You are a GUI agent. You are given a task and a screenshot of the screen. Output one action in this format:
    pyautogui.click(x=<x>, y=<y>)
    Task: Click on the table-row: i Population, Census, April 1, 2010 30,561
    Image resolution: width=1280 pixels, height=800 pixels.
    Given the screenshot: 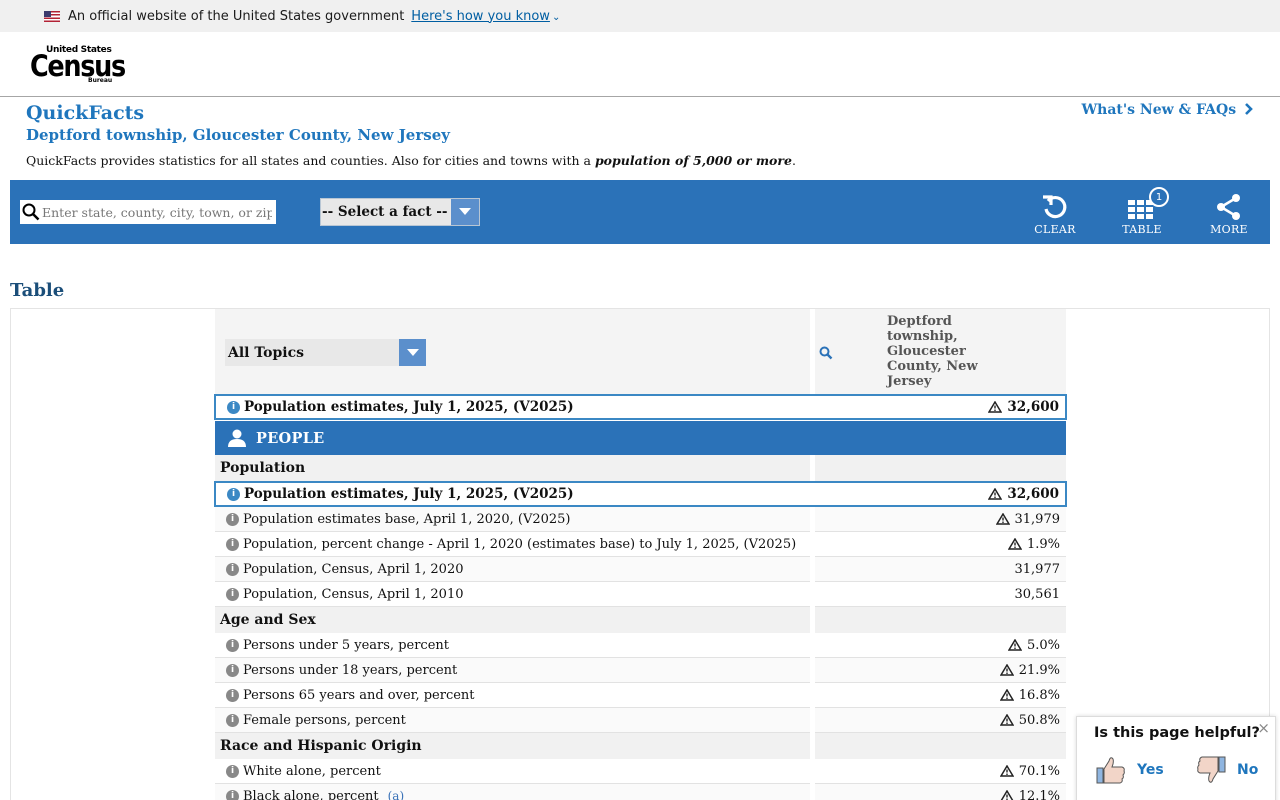 What is the action you would take?
    pyautogui.click(x=640, y=594)
    